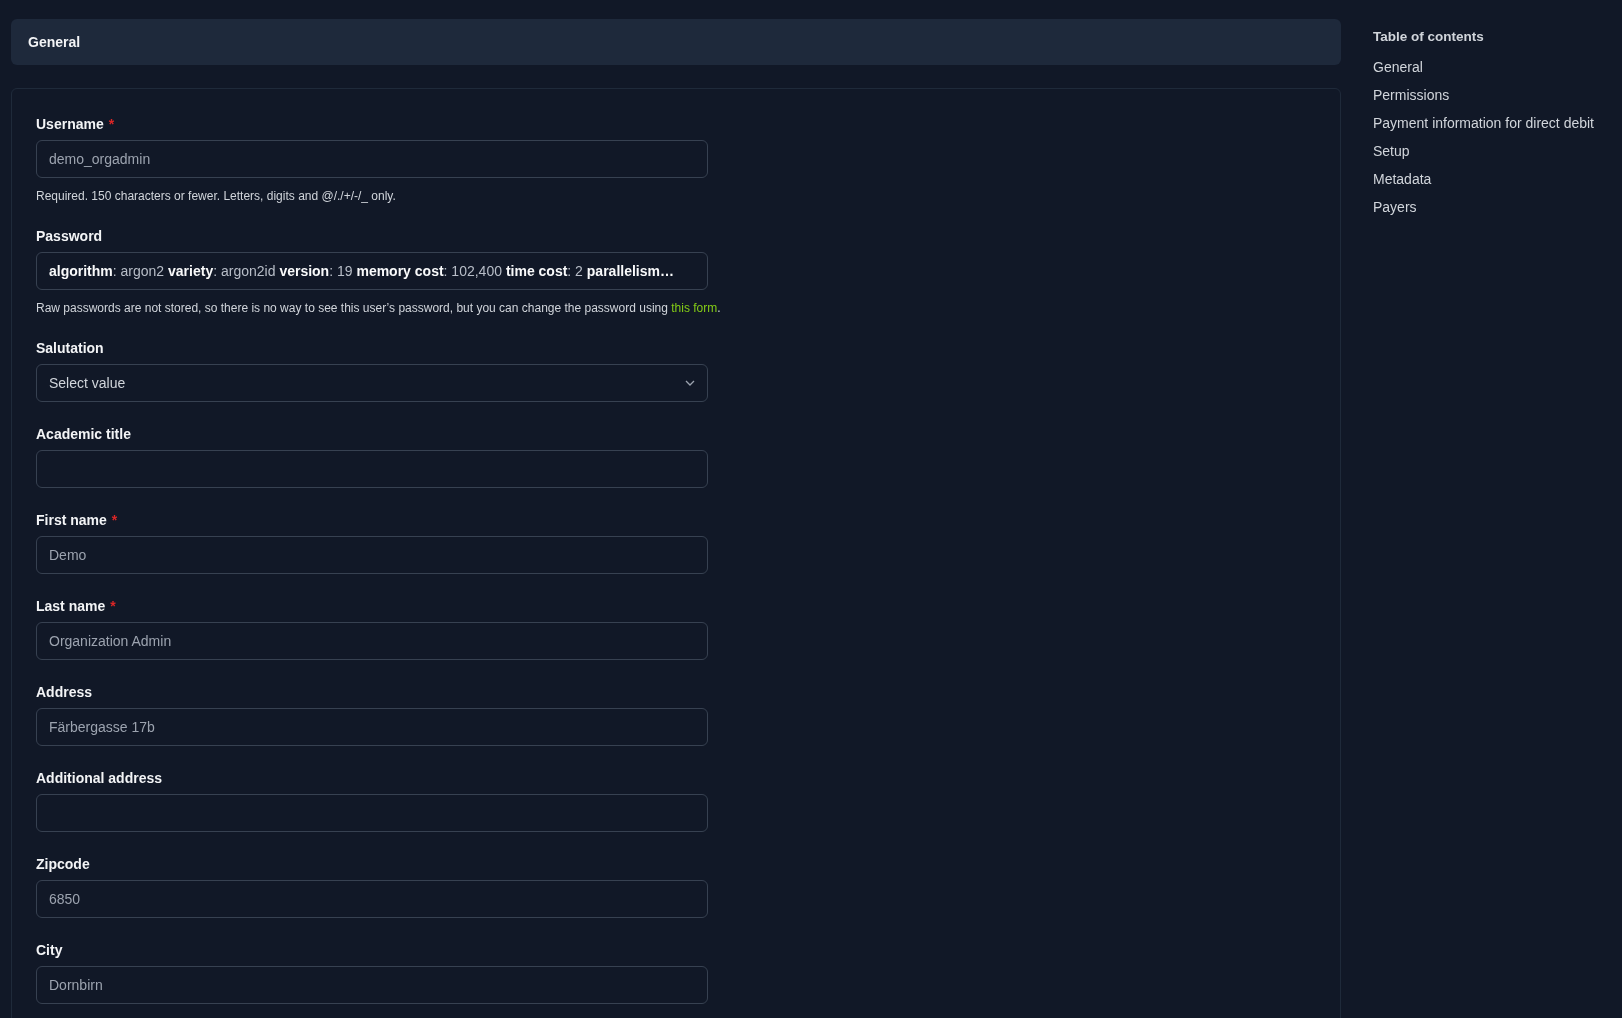 The image size is (1622, 1018). What do you see at coordinates (372, 383) in the screenshot?
I see `select-field: Select value` at bounding box center [372, 383].